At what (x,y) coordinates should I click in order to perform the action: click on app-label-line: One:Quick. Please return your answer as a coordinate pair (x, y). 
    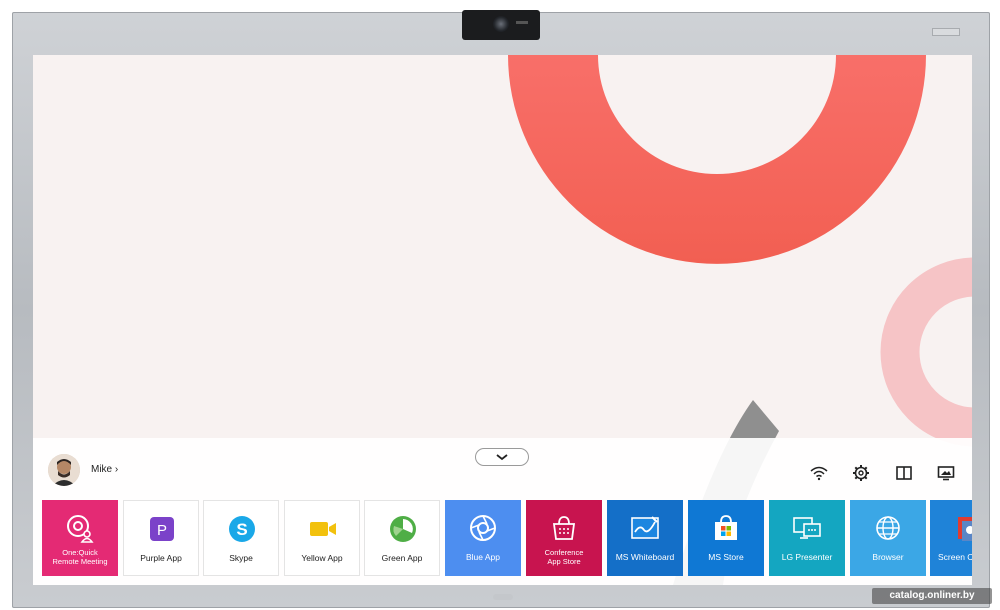
    Looking at the image, I should click on (80, 552).